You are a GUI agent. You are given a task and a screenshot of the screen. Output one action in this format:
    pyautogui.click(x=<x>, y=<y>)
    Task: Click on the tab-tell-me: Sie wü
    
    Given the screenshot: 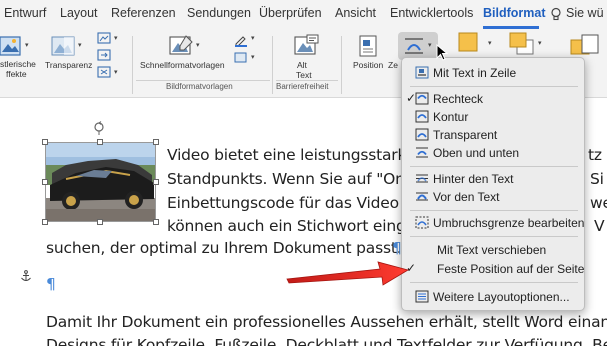 What is the action you would take?
    pyautogui.click(x=585, y=13)
    